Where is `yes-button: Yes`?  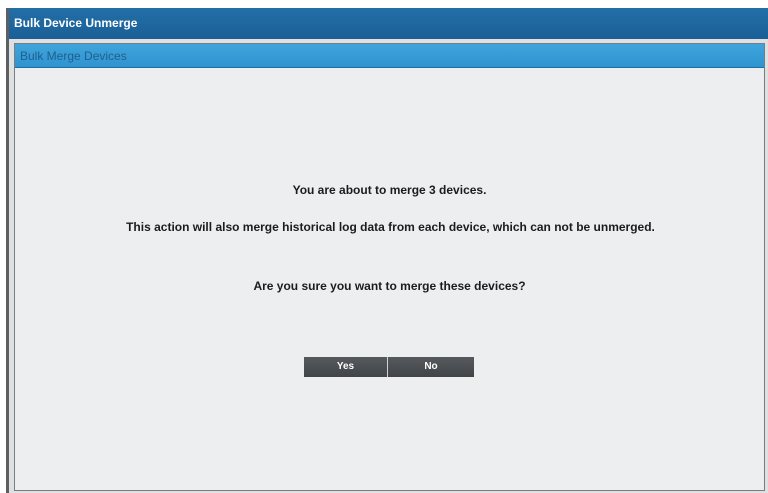 yes-button: Yes is located at coordinates (346, 367).